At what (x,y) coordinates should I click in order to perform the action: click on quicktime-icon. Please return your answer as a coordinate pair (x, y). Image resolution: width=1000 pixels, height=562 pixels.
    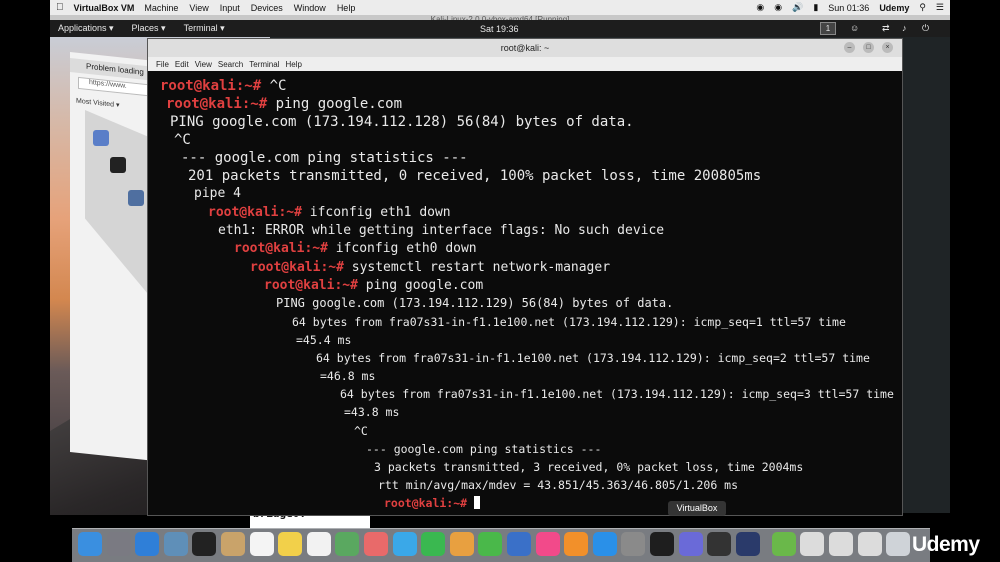
    Looking at the image, I should click on (747, 544).